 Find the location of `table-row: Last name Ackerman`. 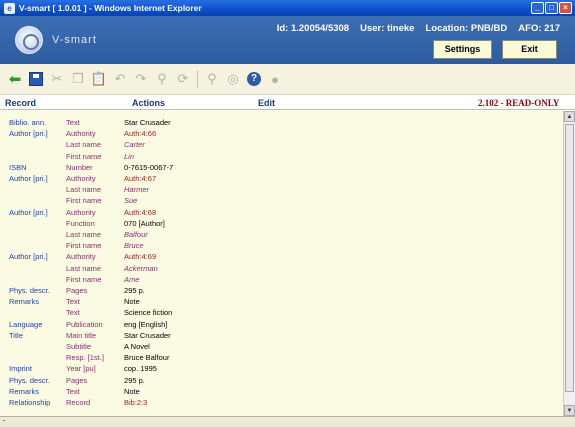

table-row: Last name Ackerman is located at coordinates (280, 269).